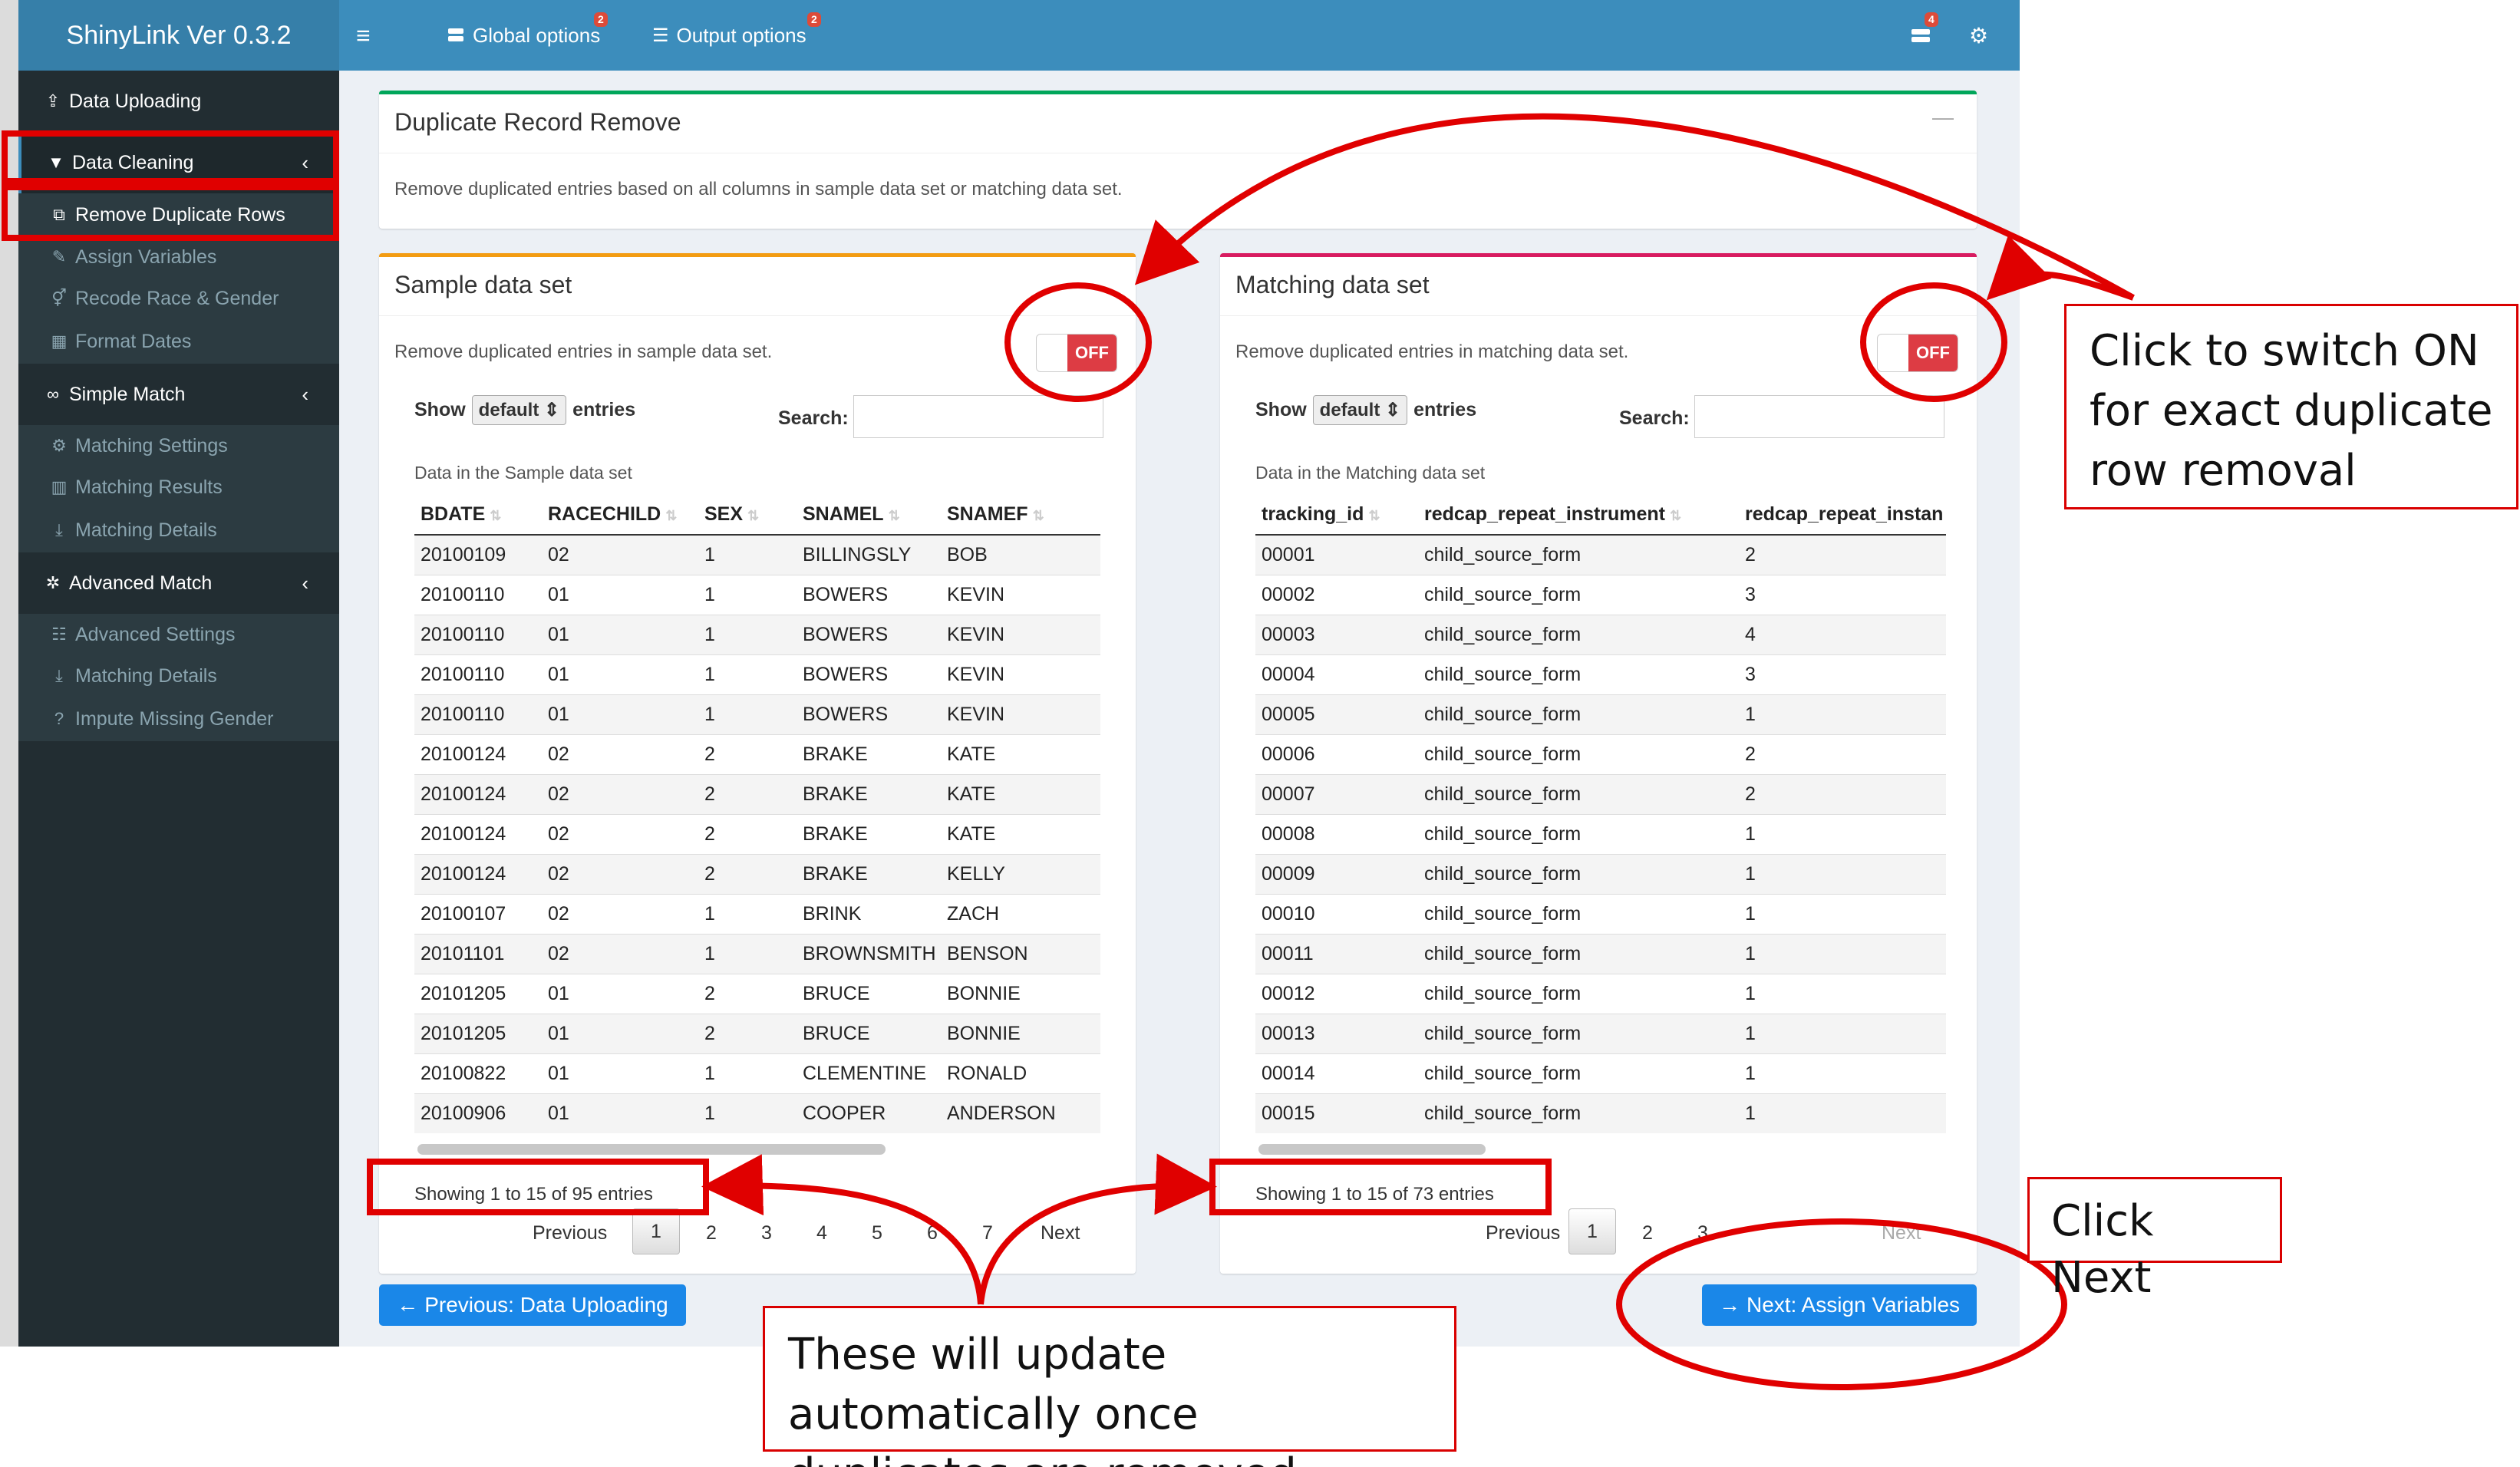  What do you see at coordinates (1933, 342) in the screenshot?
I see `annotation-circle-matching-toggle` at bounding box center [1933, 342].